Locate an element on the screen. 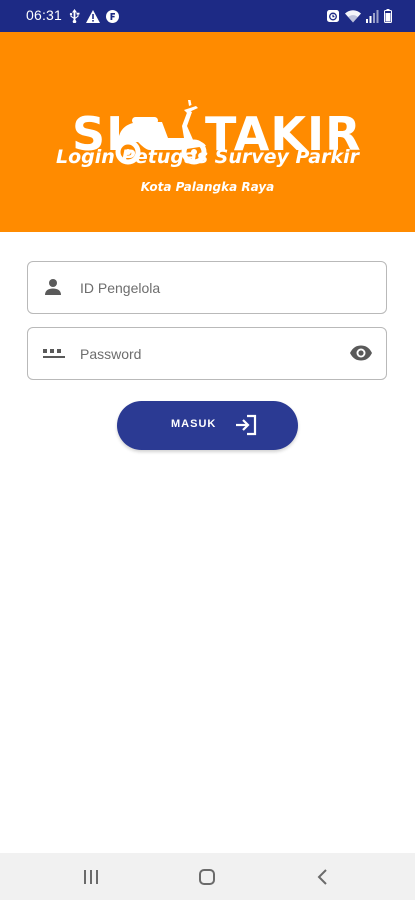  status-time: 06:31 is located at coordinates (44, 15).